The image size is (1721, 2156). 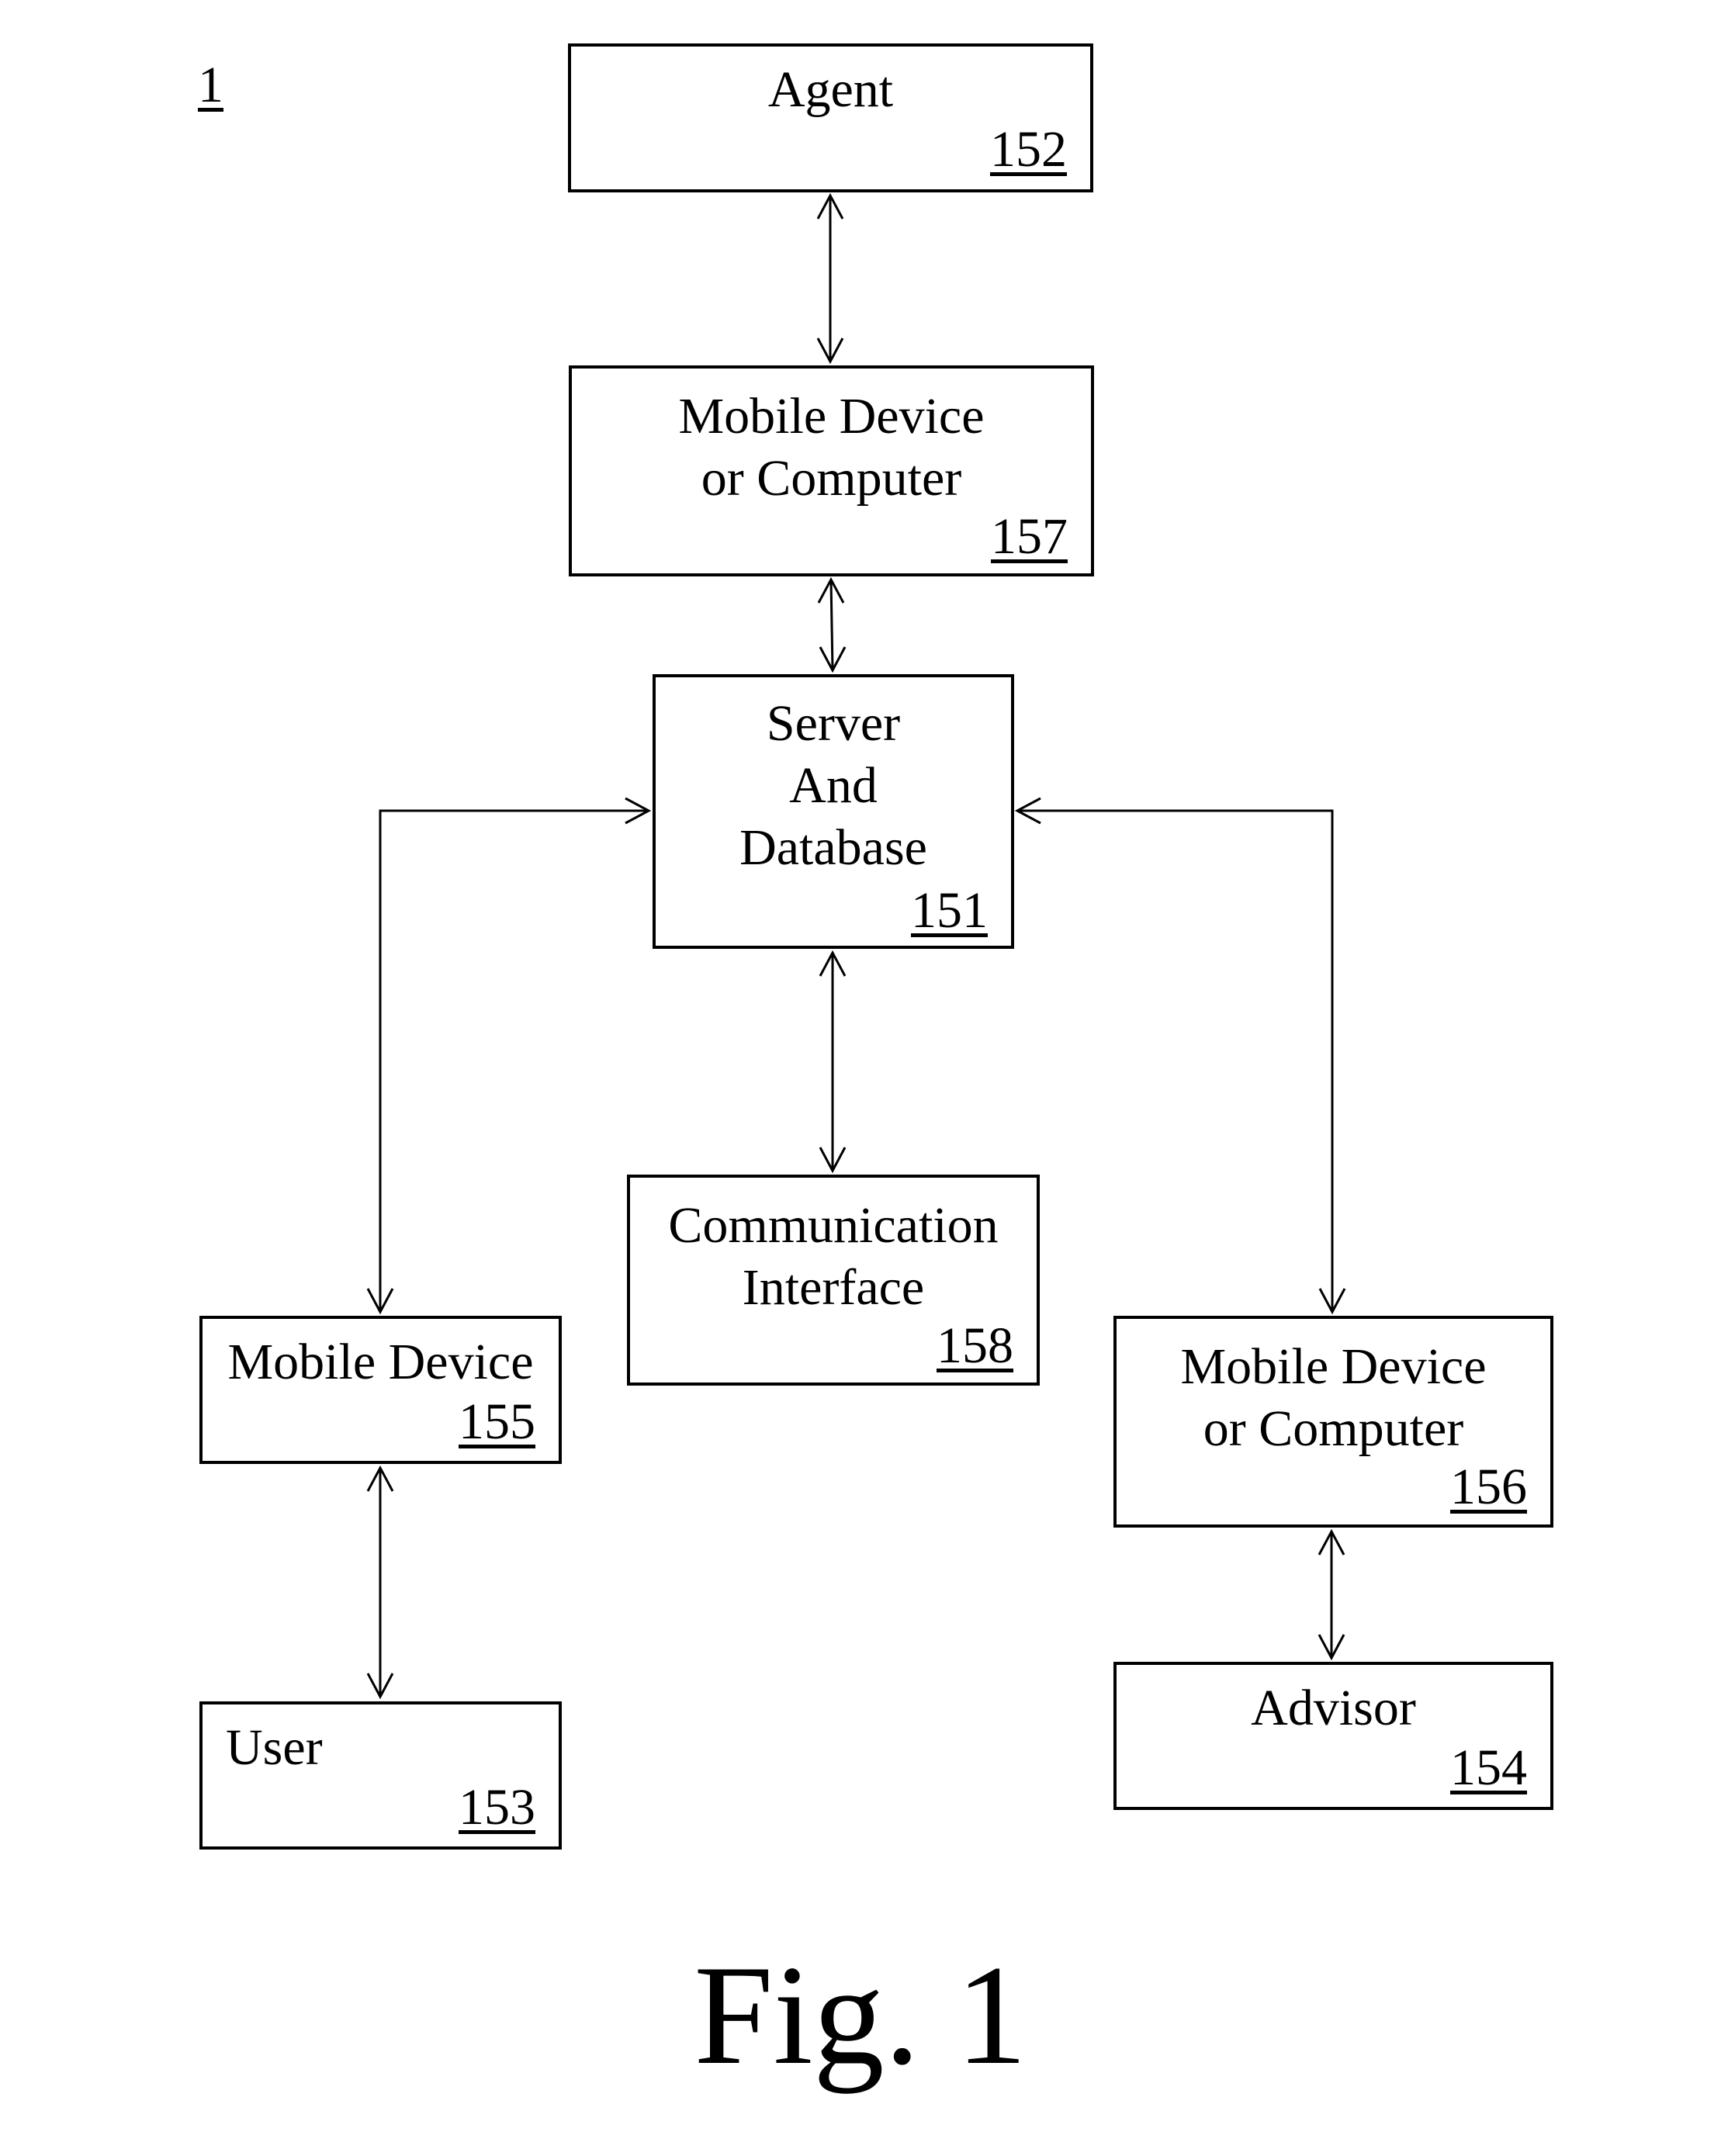 What do you see at coordinates (274, 1747) in the screenshot?
I see `node-title: User` at bounding box center [274, 1747].